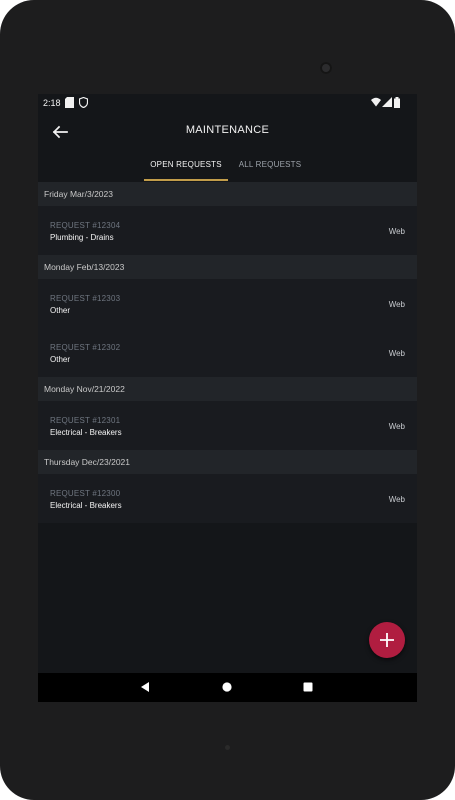 The image size is (455, 800). Describe the element at coordinates (85, 225) in the screenshot. I see `request-number: REQUEST #12304` at that location.